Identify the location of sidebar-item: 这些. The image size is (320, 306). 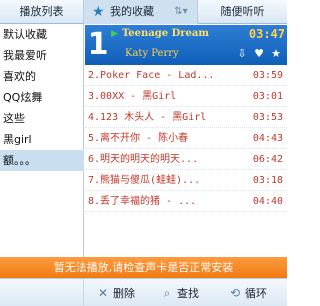
(42, 118).